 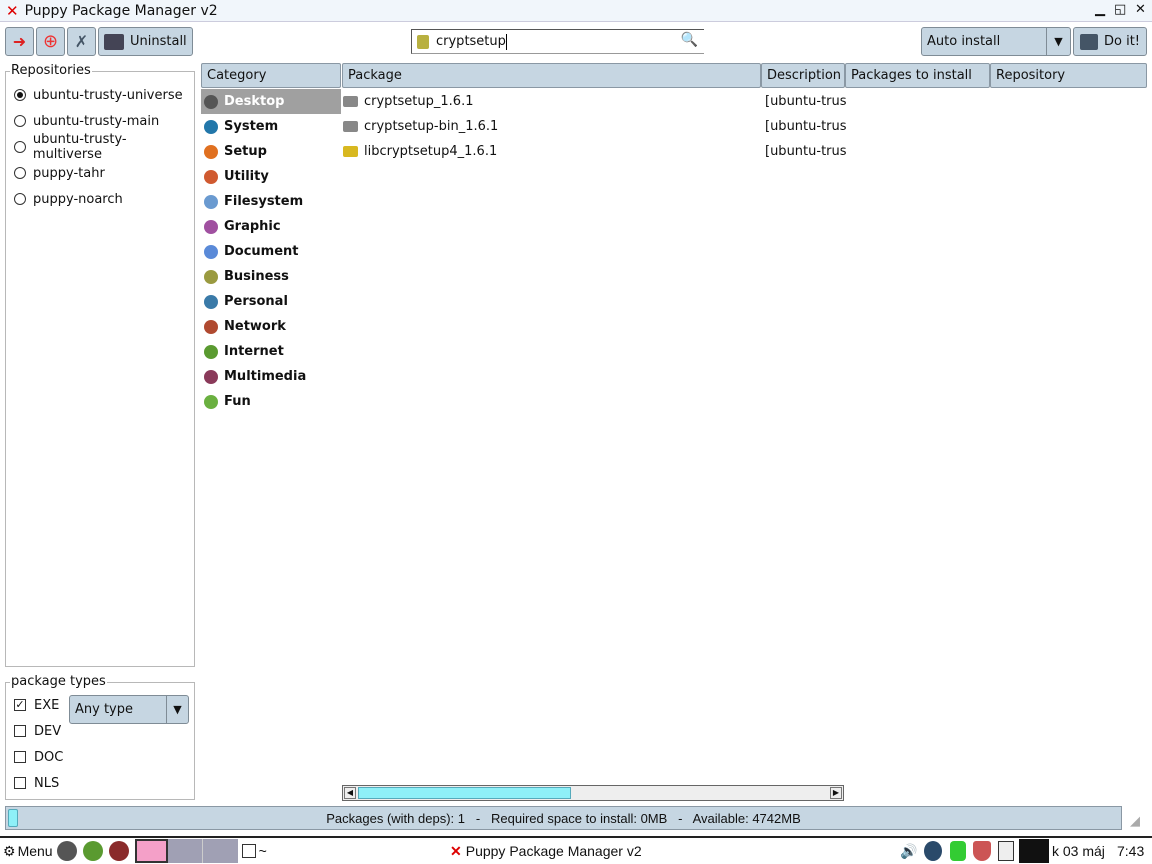 What do you see at coordinates (271, 151) in the screenshot?
I see `category-setup: Setup` at bounding box center [271, 151].